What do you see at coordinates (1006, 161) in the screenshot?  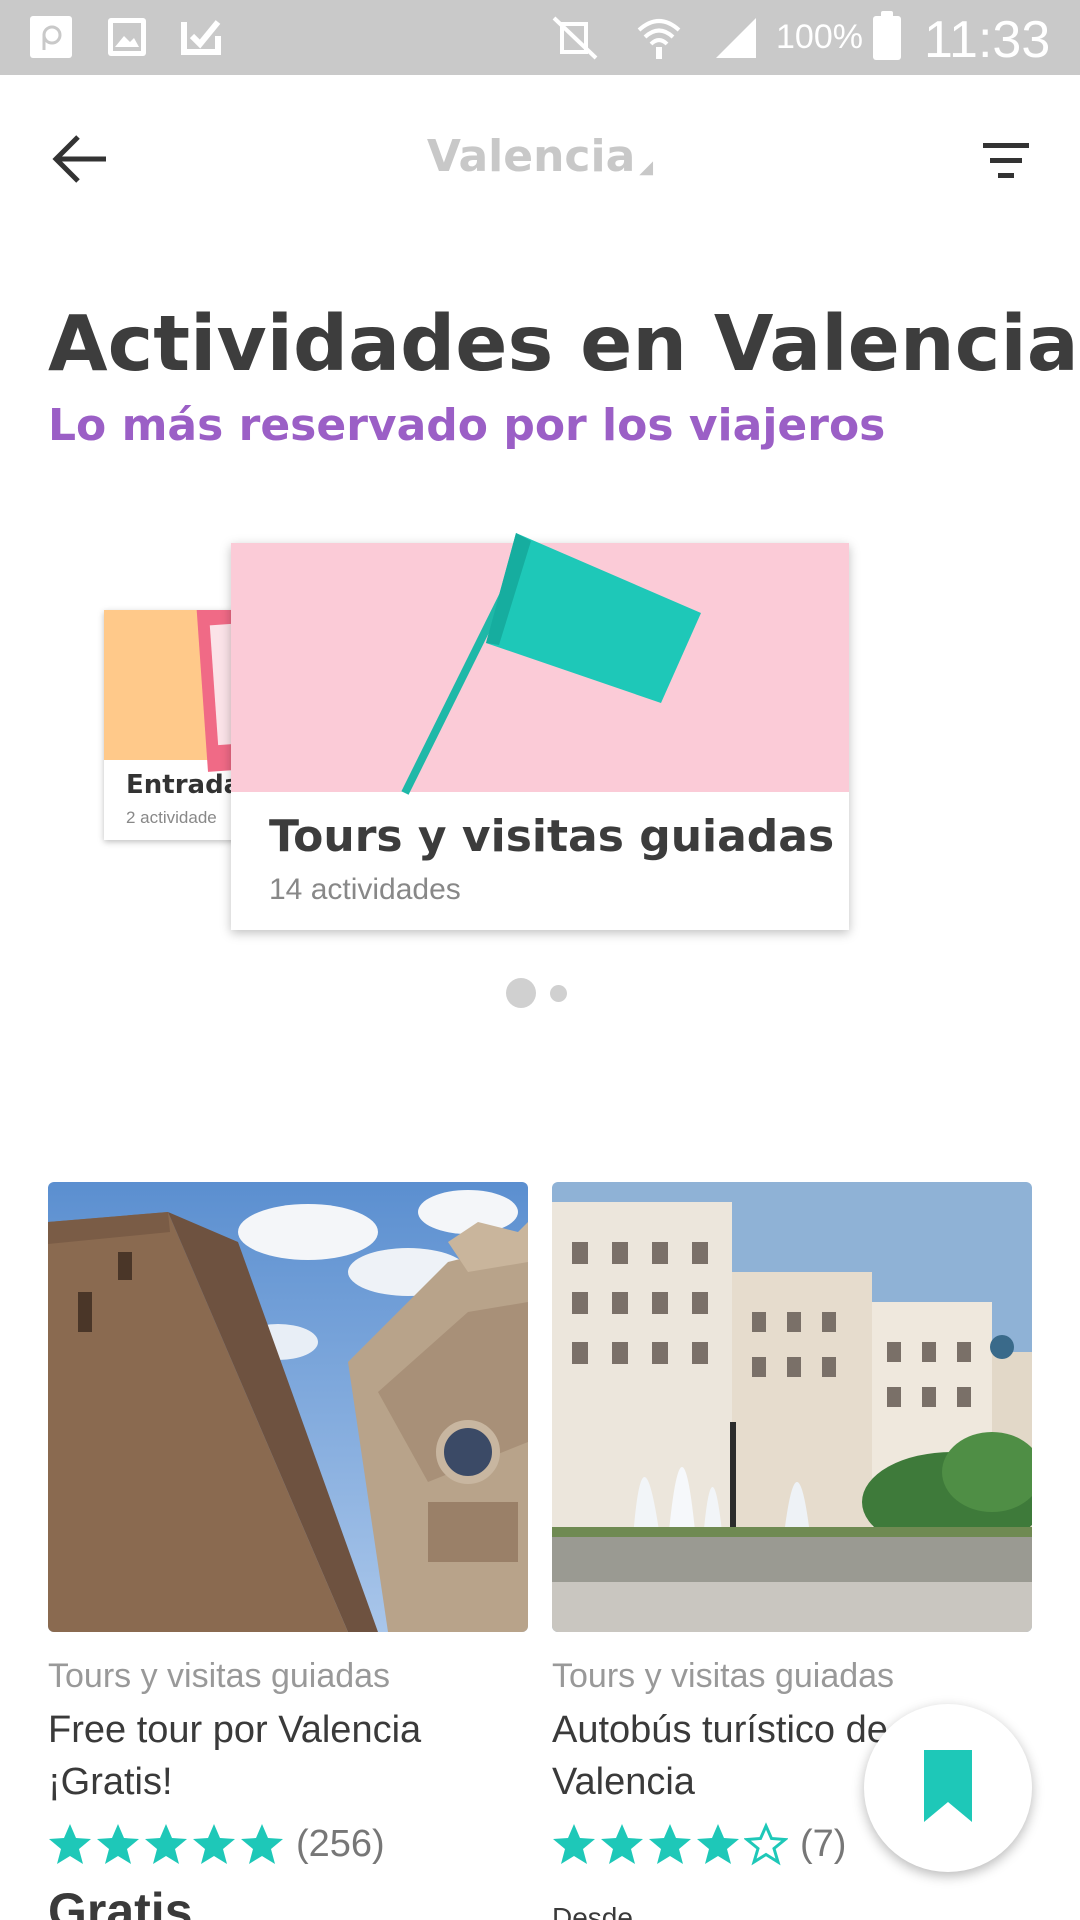 I see `filter-icon` at bounding box center [1006, 161].